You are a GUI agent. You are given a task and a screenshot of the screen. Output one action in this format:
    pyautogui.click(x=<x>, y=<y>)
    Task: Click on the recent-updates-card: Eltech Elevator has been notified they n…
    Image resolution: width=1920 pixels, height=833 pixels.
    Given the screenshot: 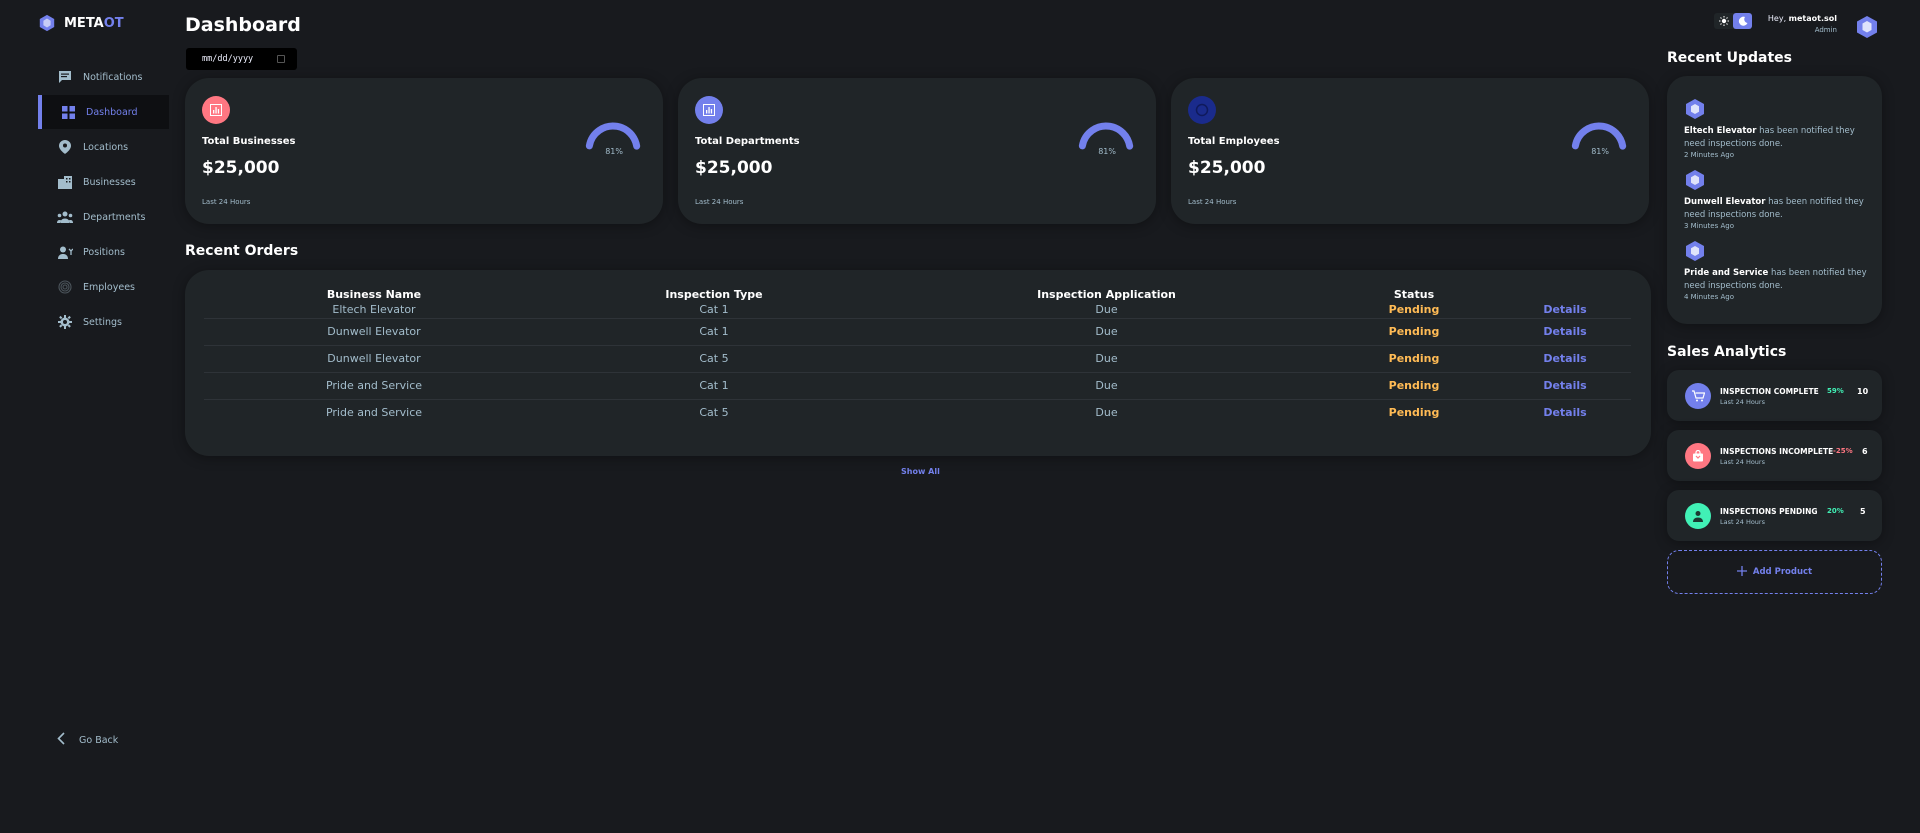 What is the action you would take?
    pyautogui.click(x=1774, y=200)
    